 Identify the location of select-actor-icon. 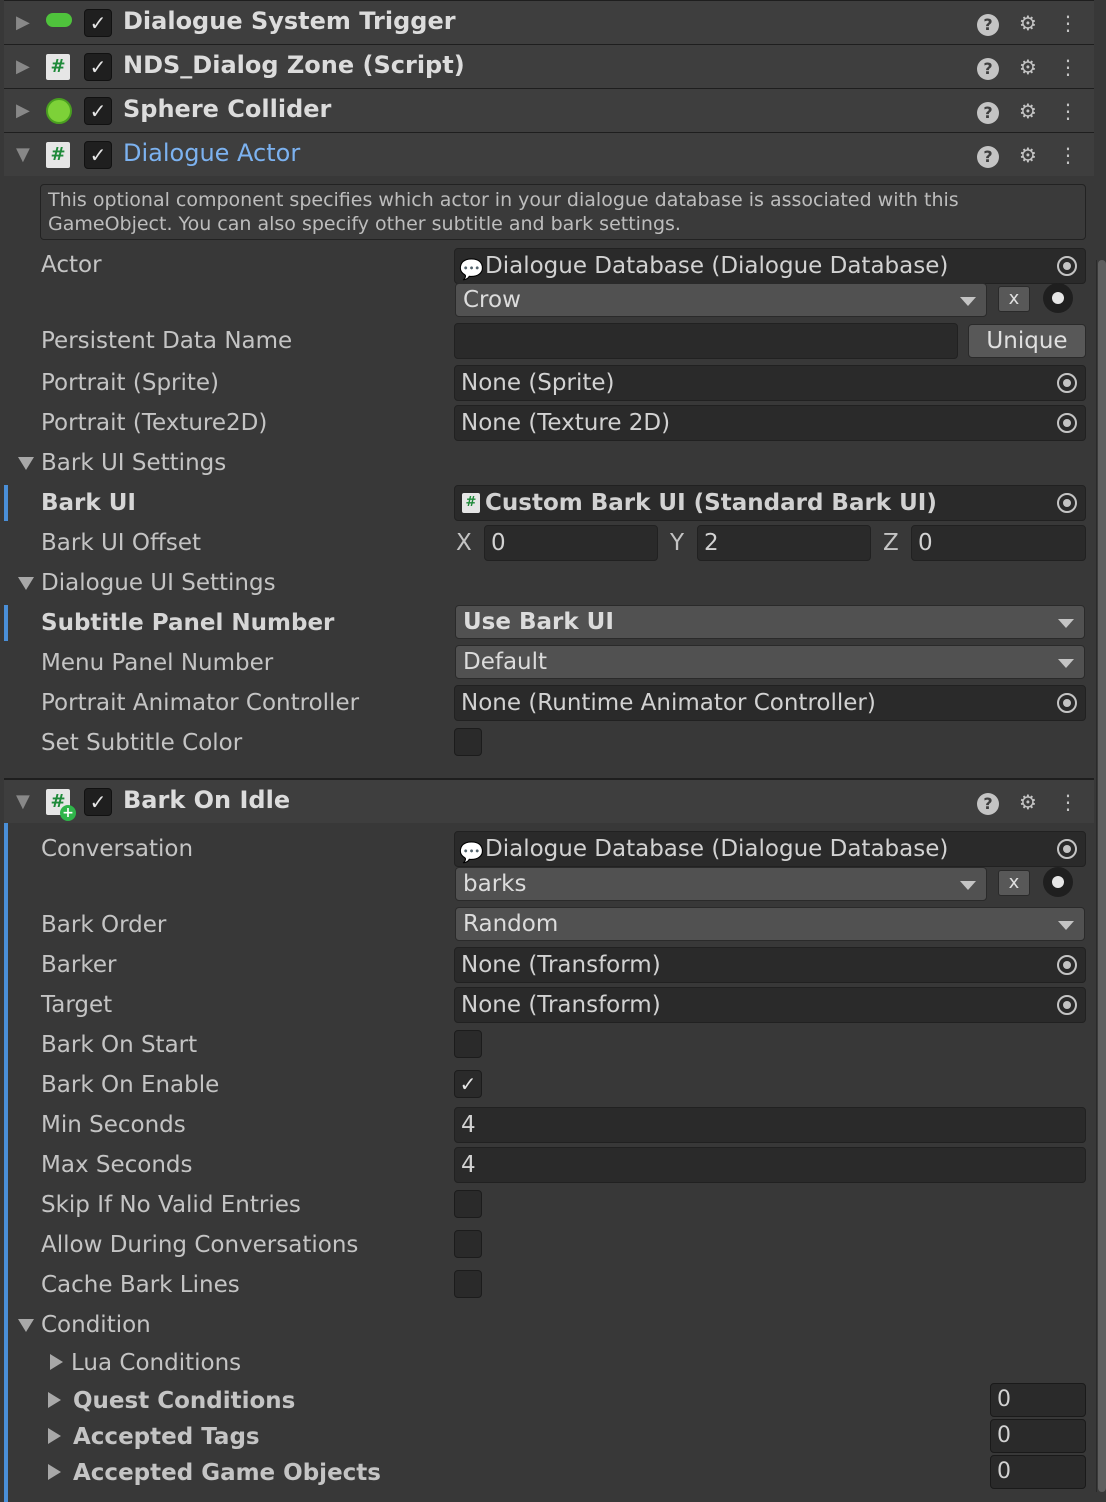
(1058, 298).